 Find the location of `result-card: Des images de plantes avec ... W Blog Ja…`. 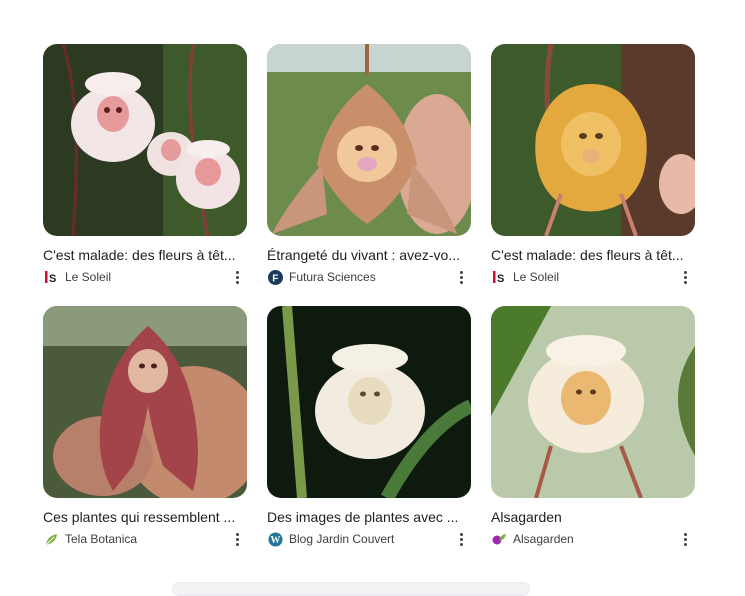

result-card: Des images de plantes avec ... W Blog Ja… is located at coordinates (369, 427).